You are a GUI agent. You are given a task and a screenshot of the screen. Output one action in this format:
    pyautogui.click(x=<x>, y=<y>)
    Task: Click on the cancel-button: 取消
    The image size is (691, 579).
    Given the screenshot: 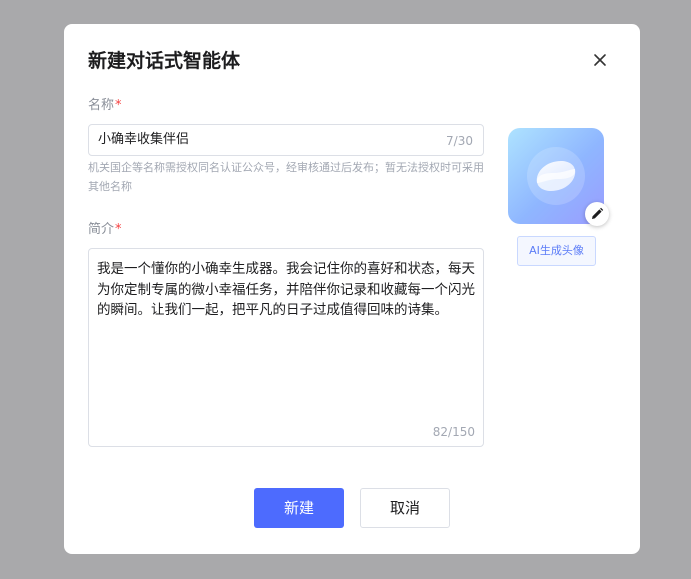 What is the action you would take?
    pyautogui.click(x=405, y=508)
    